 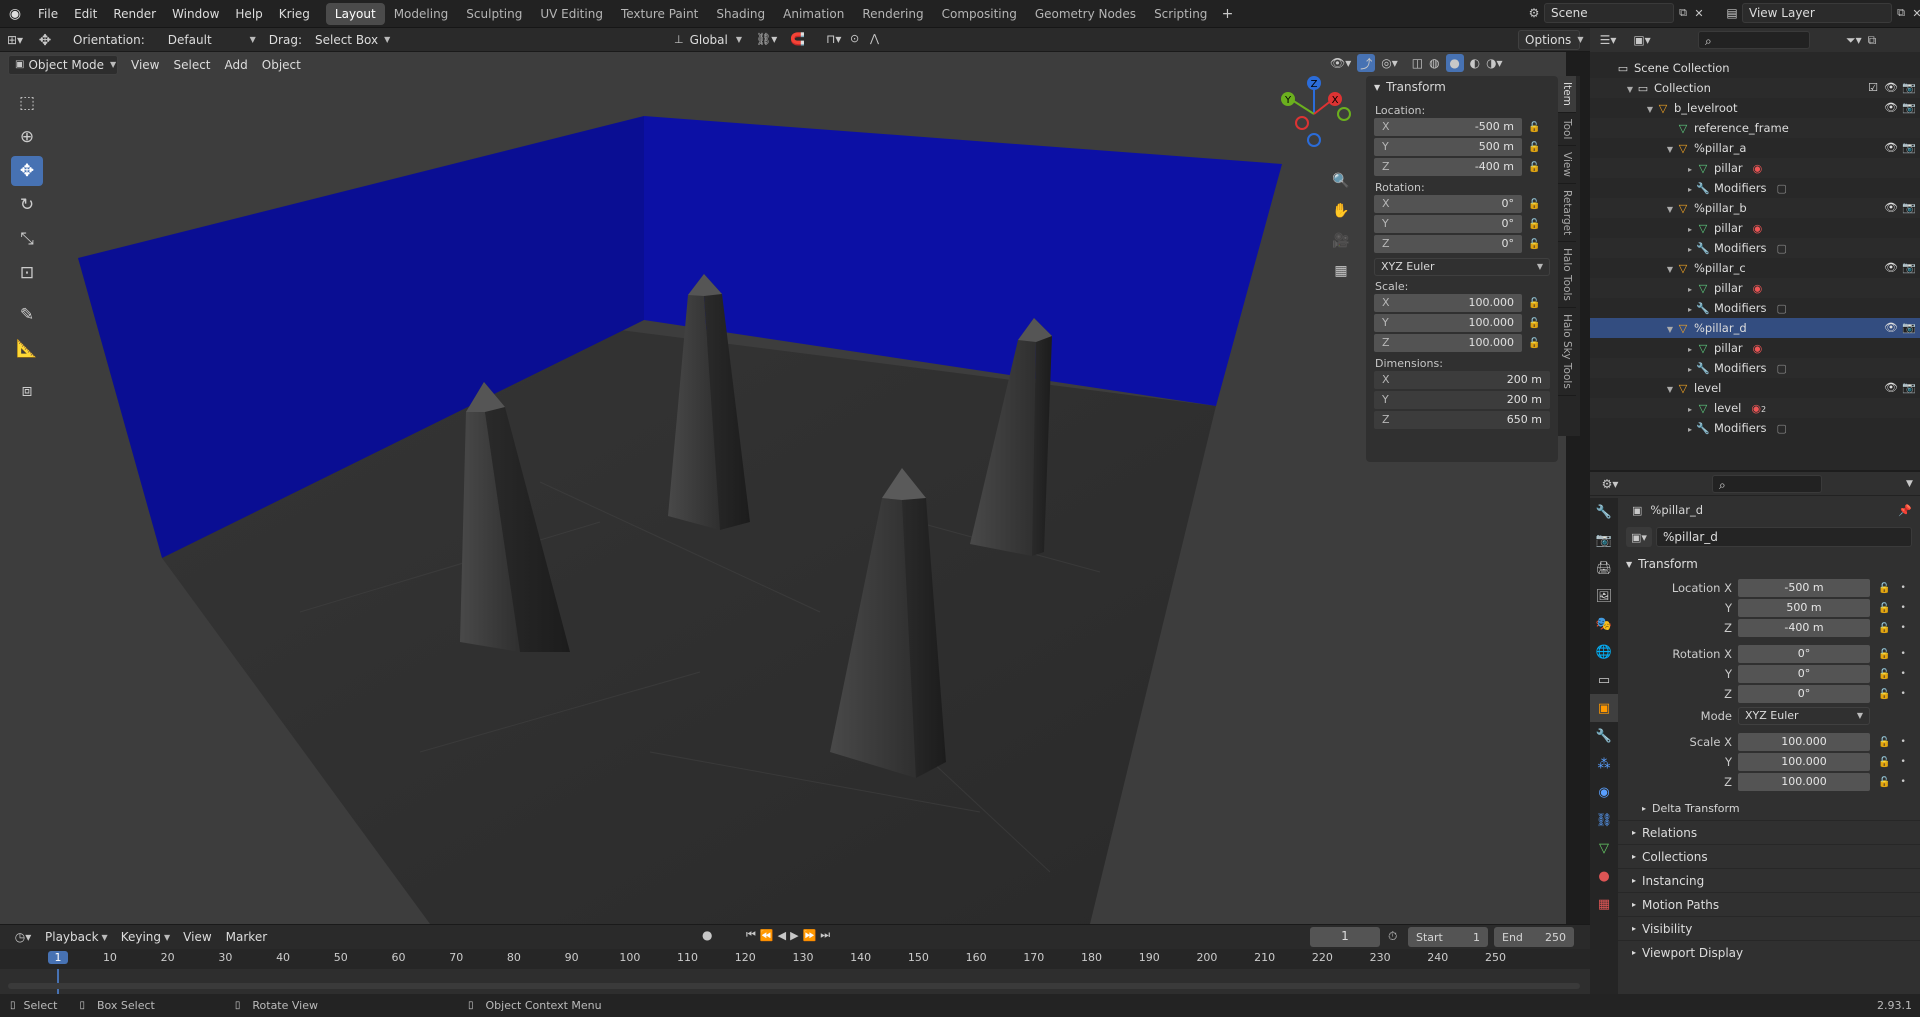 What do you see at coordinates (1902, 694) in the screenshot?
I see `rotation-z-keyframe-icon: •` at bounding box center [1902, 694].